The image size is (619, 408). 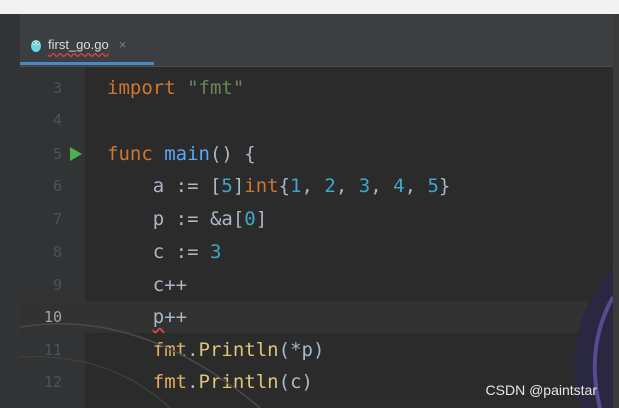 I want to click on line-number: 4, so click(x=57, y=120).